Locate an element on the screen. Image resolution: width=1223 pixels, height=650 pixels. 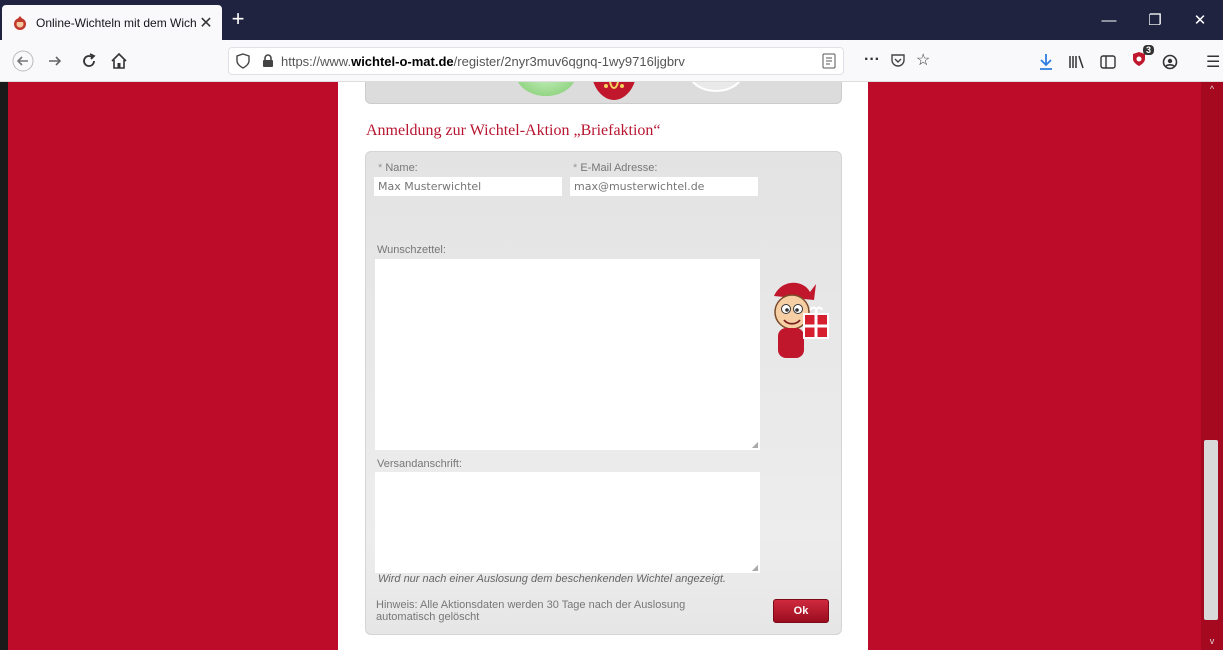
tab-title: Online-Wichteln mit dem Wichtel-o-mat is located at coordinates (116, 22).